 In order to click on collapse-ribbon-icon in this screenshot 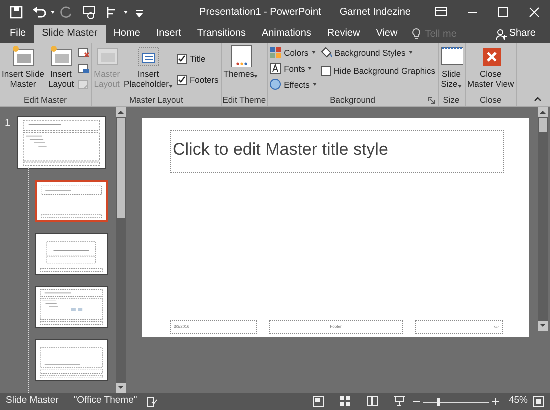, I will do `click(538, 99)`.